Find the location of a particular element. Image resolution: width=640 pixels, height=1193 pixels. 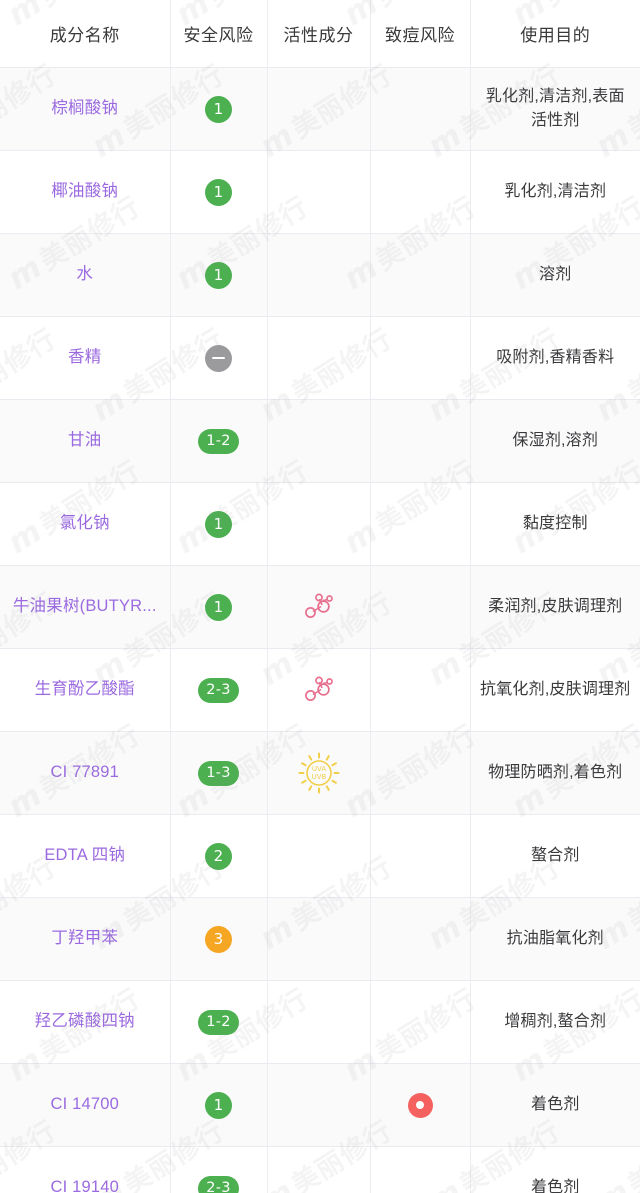

column-header-name: 成分名称 is located at coordinates (85, 34).